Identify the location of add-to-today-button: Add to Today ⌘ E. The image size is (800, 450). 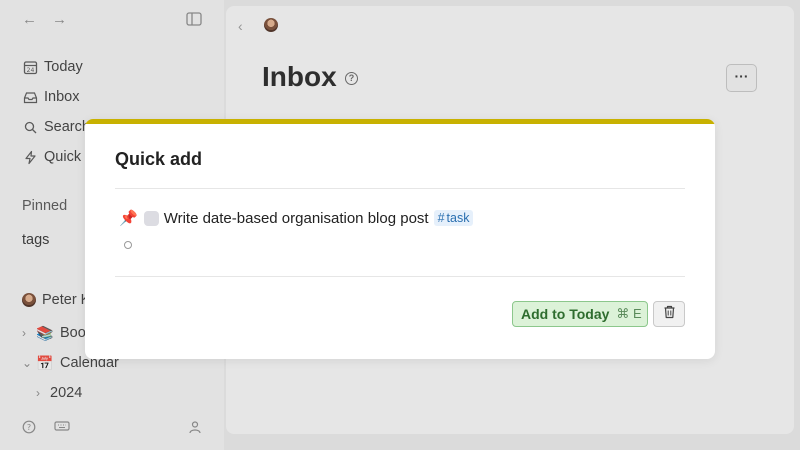
(580, 314).